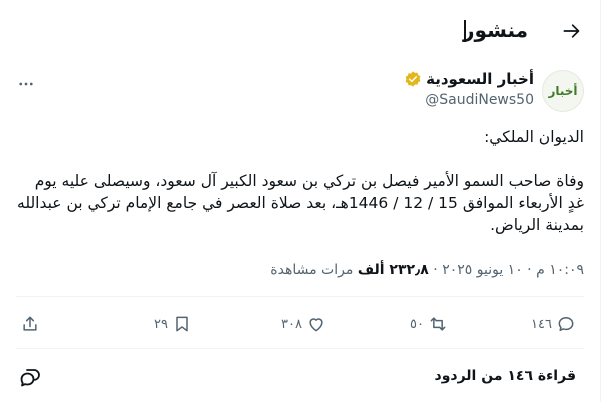 The width and height of the screenshot is (602, 402). I want to click on author-display-name: أخبار السعودية, so click(480, 79).